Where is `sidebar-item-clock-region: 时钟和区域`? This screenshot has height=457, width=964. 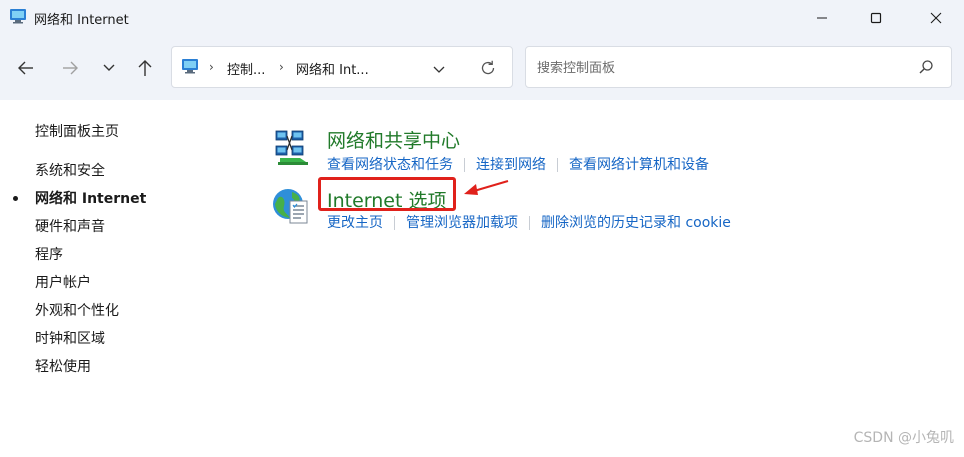 sidebar-item-clock-region: 时钟和区域 is located at coordinates (90, 344).